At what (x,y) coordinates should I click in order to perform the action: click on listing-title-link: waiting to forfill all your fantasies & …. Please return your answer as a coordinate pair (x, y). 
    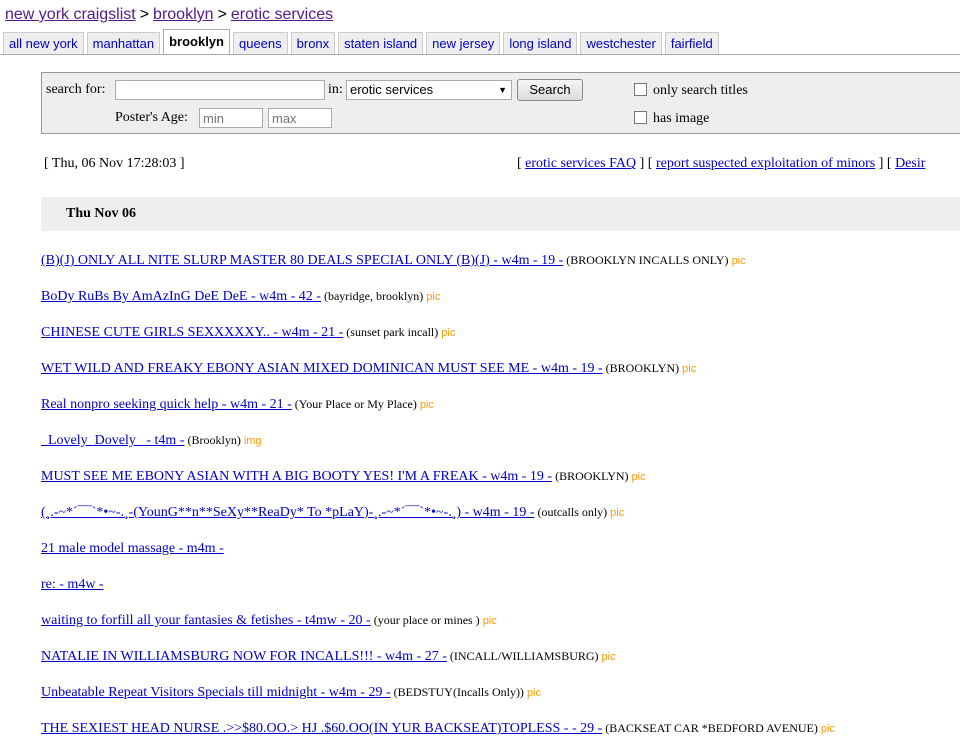
    Looking at the image, I should click on (206, 620).